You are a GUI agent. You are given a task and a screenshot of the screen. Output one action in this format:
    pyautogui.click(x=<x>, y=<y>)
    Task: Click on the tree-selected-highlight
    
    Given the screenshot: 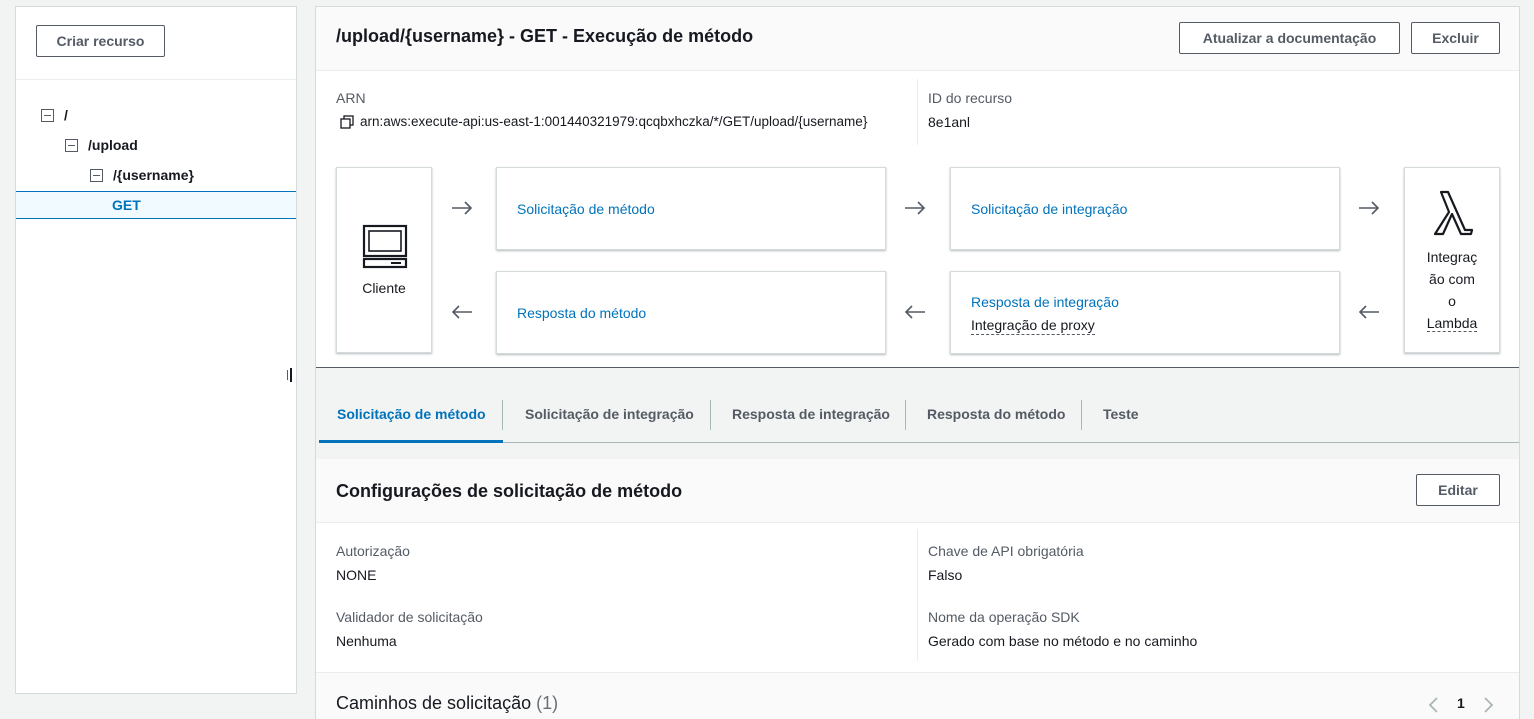 What is the action you would take?
    pyautogui.click(x=156, y=205)
    